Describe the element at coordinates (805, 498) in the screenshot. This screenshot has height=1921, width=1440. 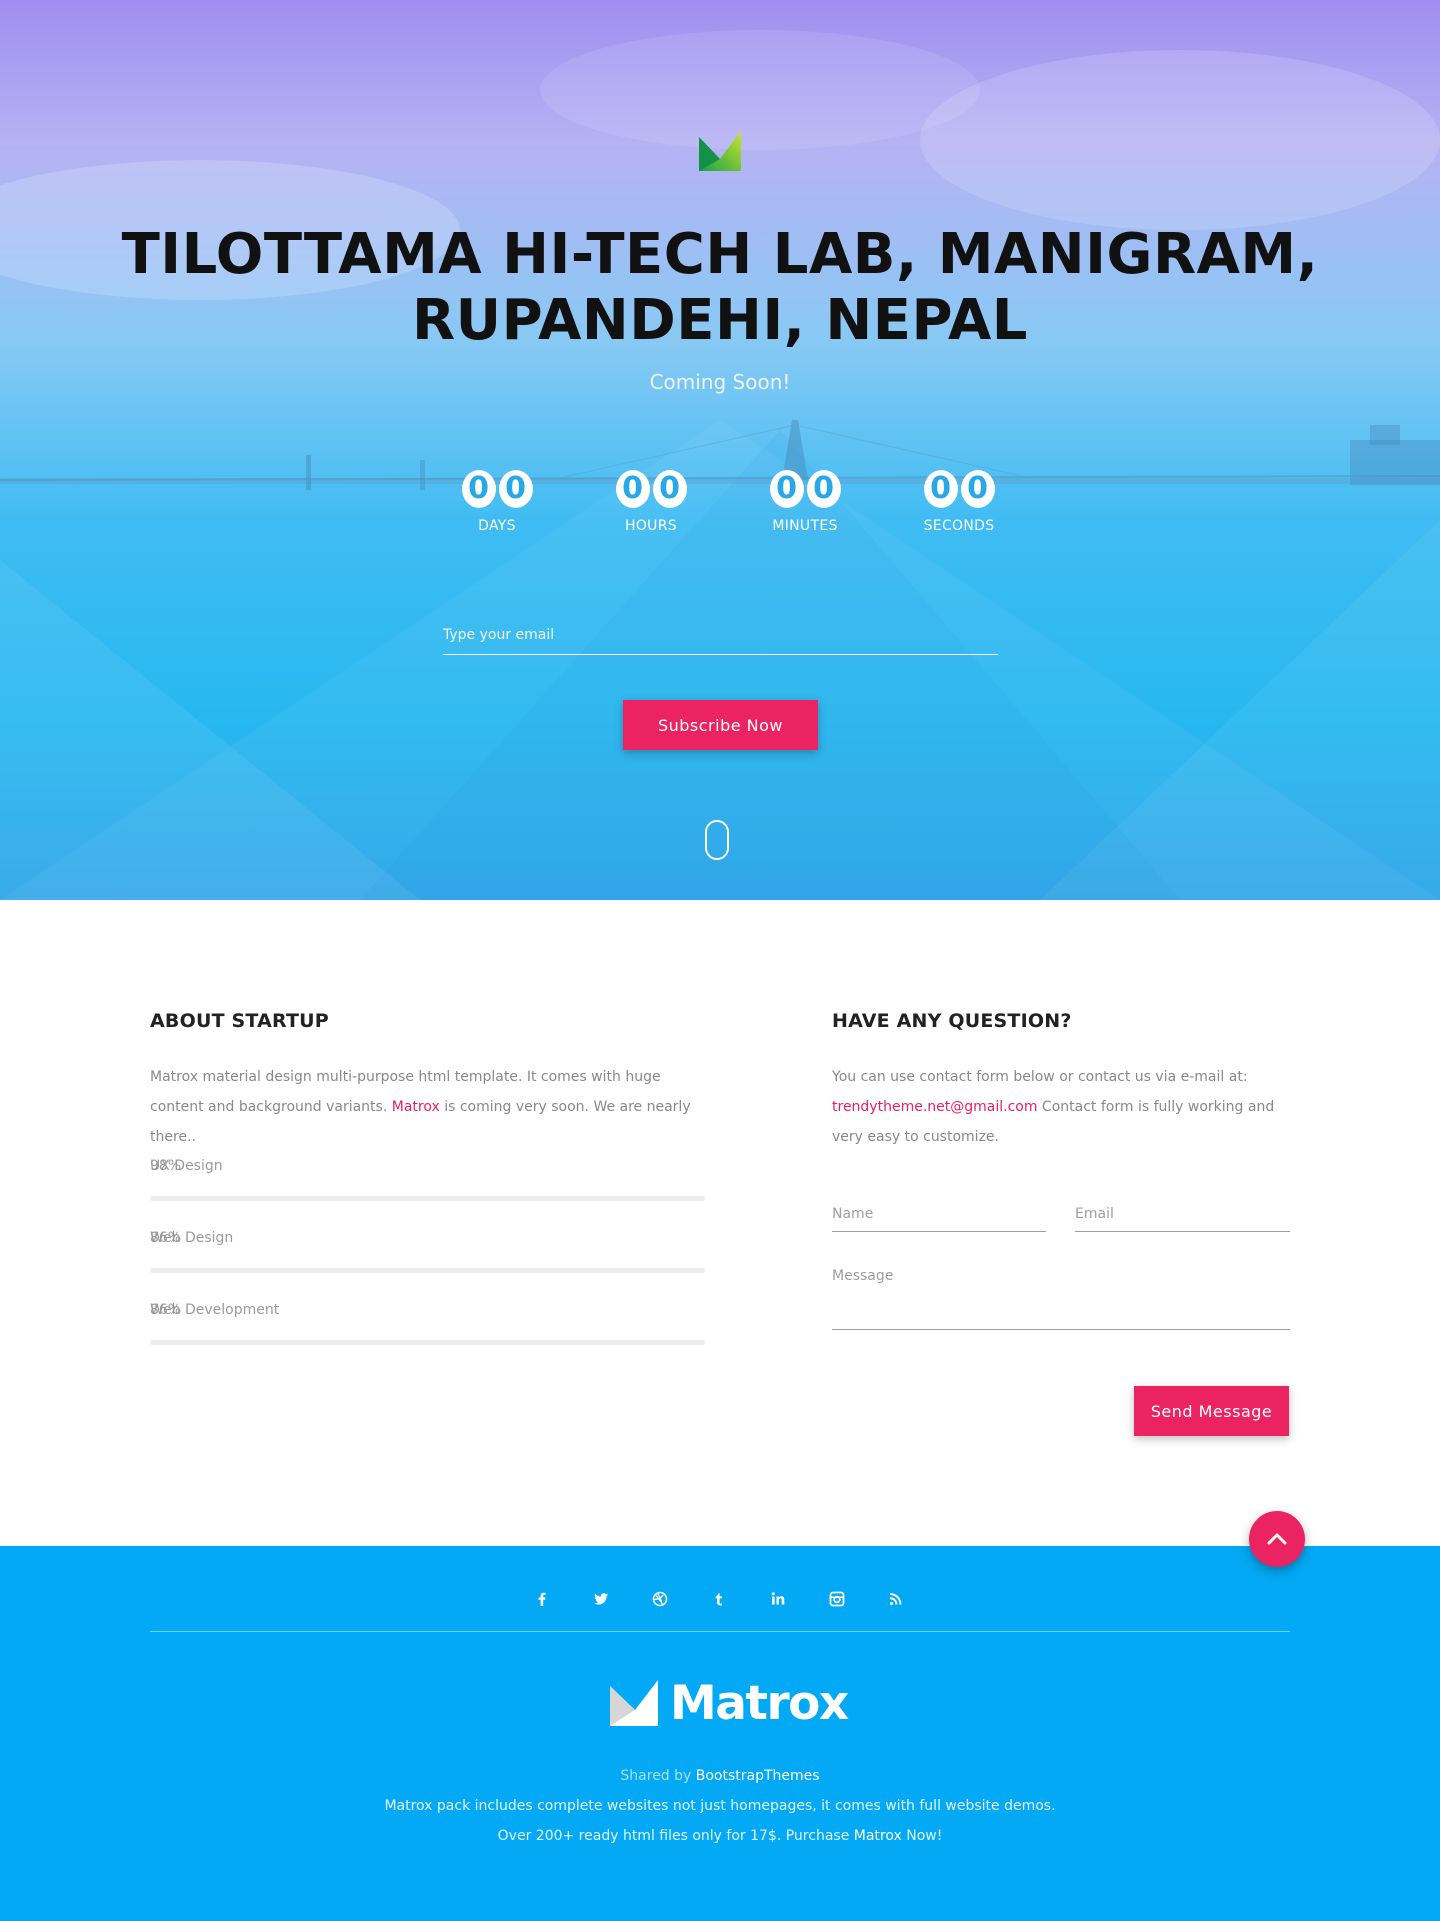
I see `countdown-minutes: 0 0 MINUTES` at that location.